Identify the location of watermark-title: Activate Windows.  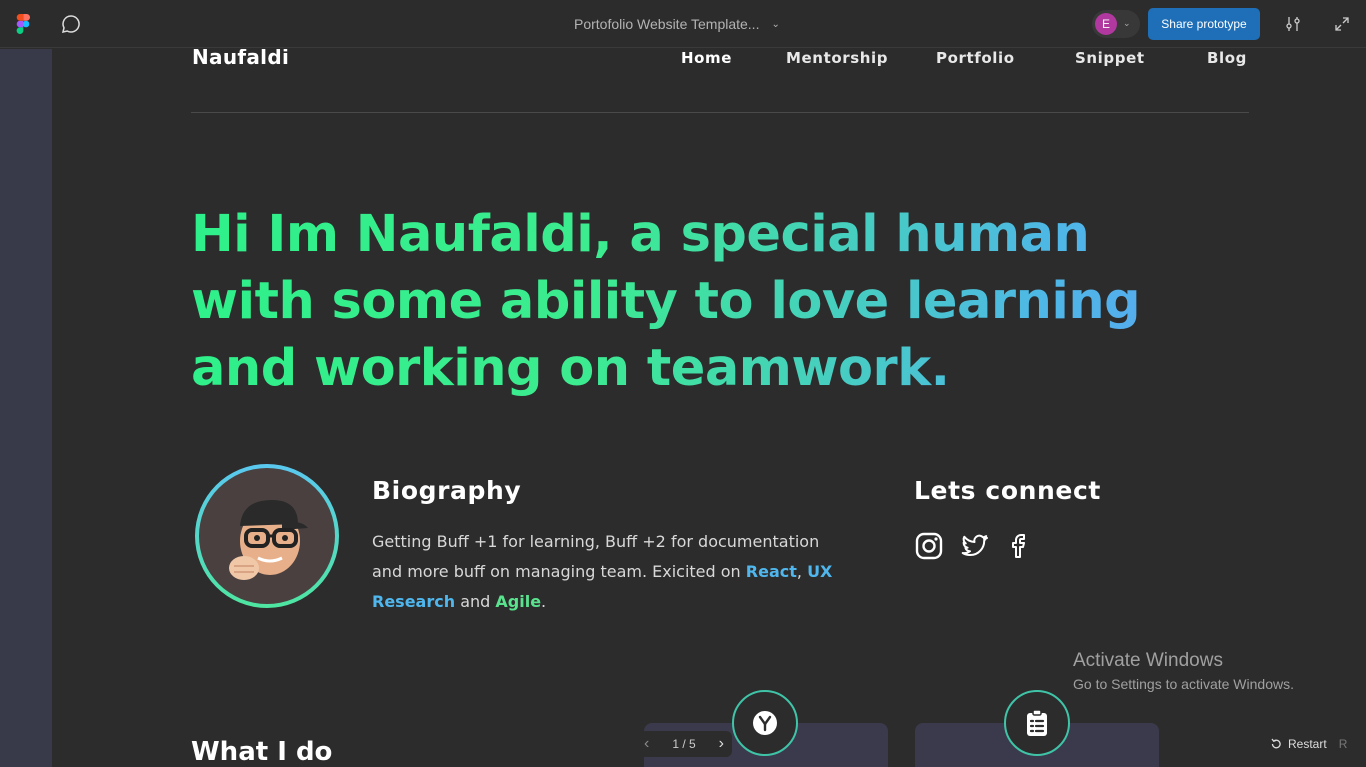
(1148, 660).